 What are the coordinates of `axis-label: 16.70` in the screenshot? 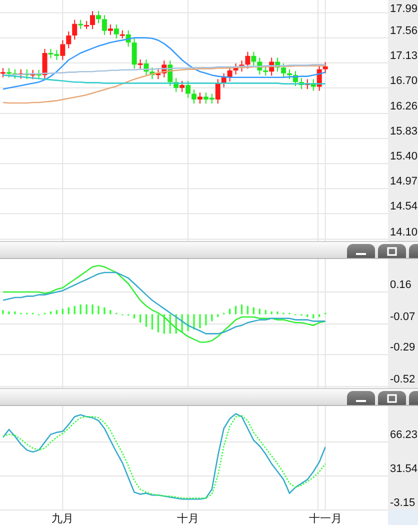 It's located at (404, 80).